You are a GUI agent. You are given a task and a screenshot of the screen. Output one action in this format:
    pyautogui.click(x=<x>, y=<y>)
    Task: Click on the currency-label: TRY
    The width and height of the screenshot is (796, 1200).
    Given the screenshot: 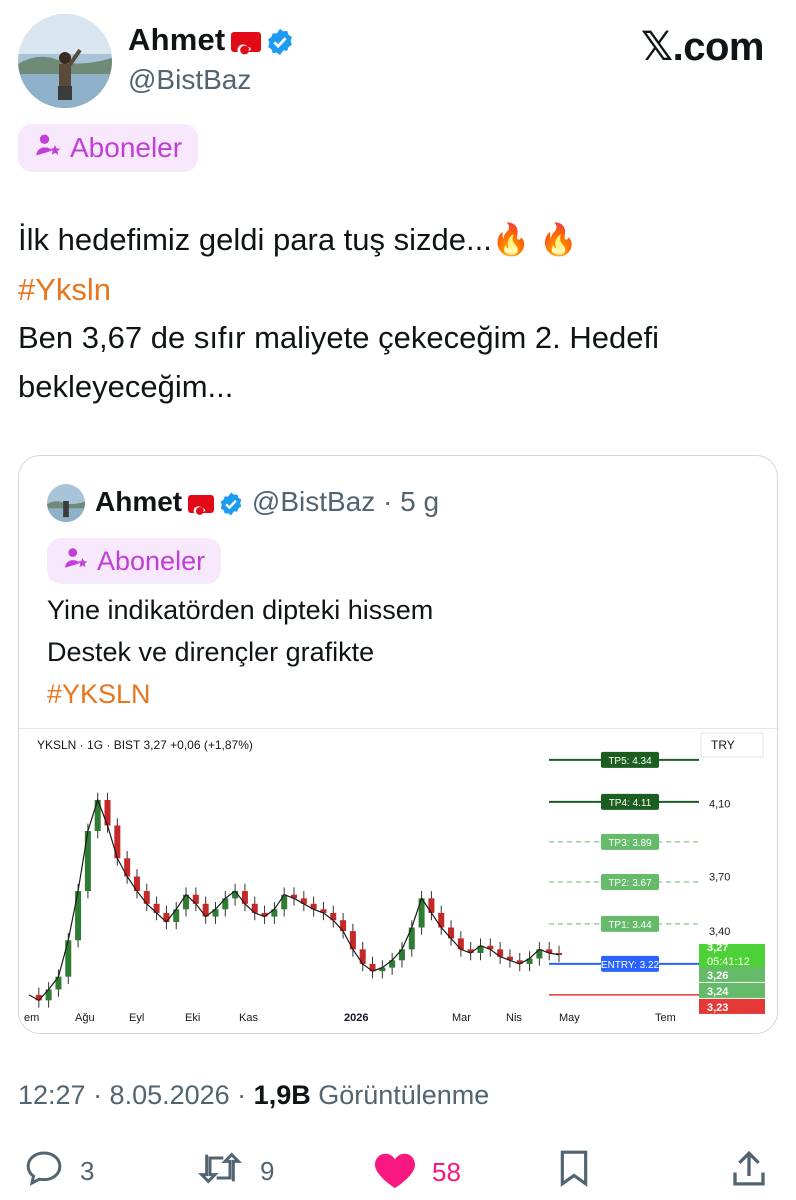 What is the action you would take?
    pyautogui.click(x=723, y=745)
    